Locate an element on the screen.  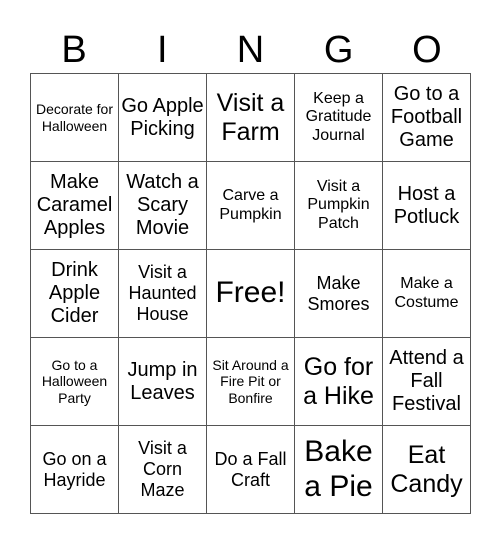
bingo-cell: Host a Potluck is located at coordinates (427, 206).